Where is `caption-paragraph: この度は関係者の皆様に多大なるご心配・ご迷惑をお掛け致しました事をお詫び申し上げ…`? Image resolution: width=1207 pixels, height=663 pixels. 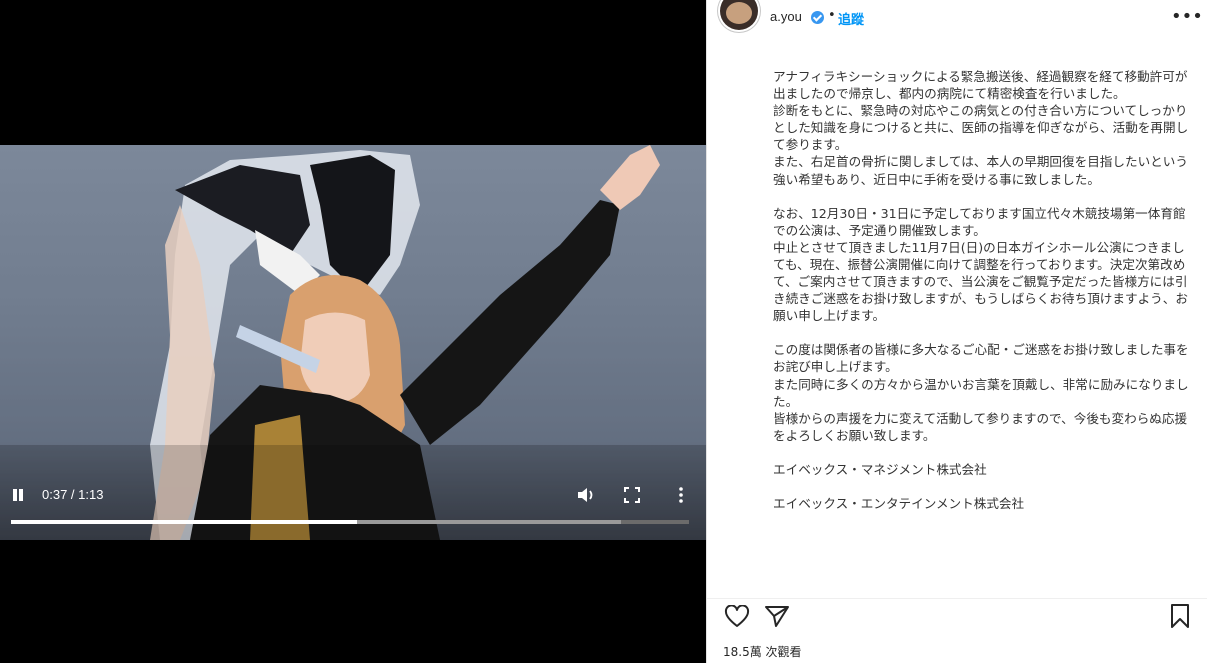
caption-paragraph: この度は関係者の皆様に多大なるご心配・ご迷惑をお掛け致しました事をお詫び申し上げ… is located at coordinates (981, 358).